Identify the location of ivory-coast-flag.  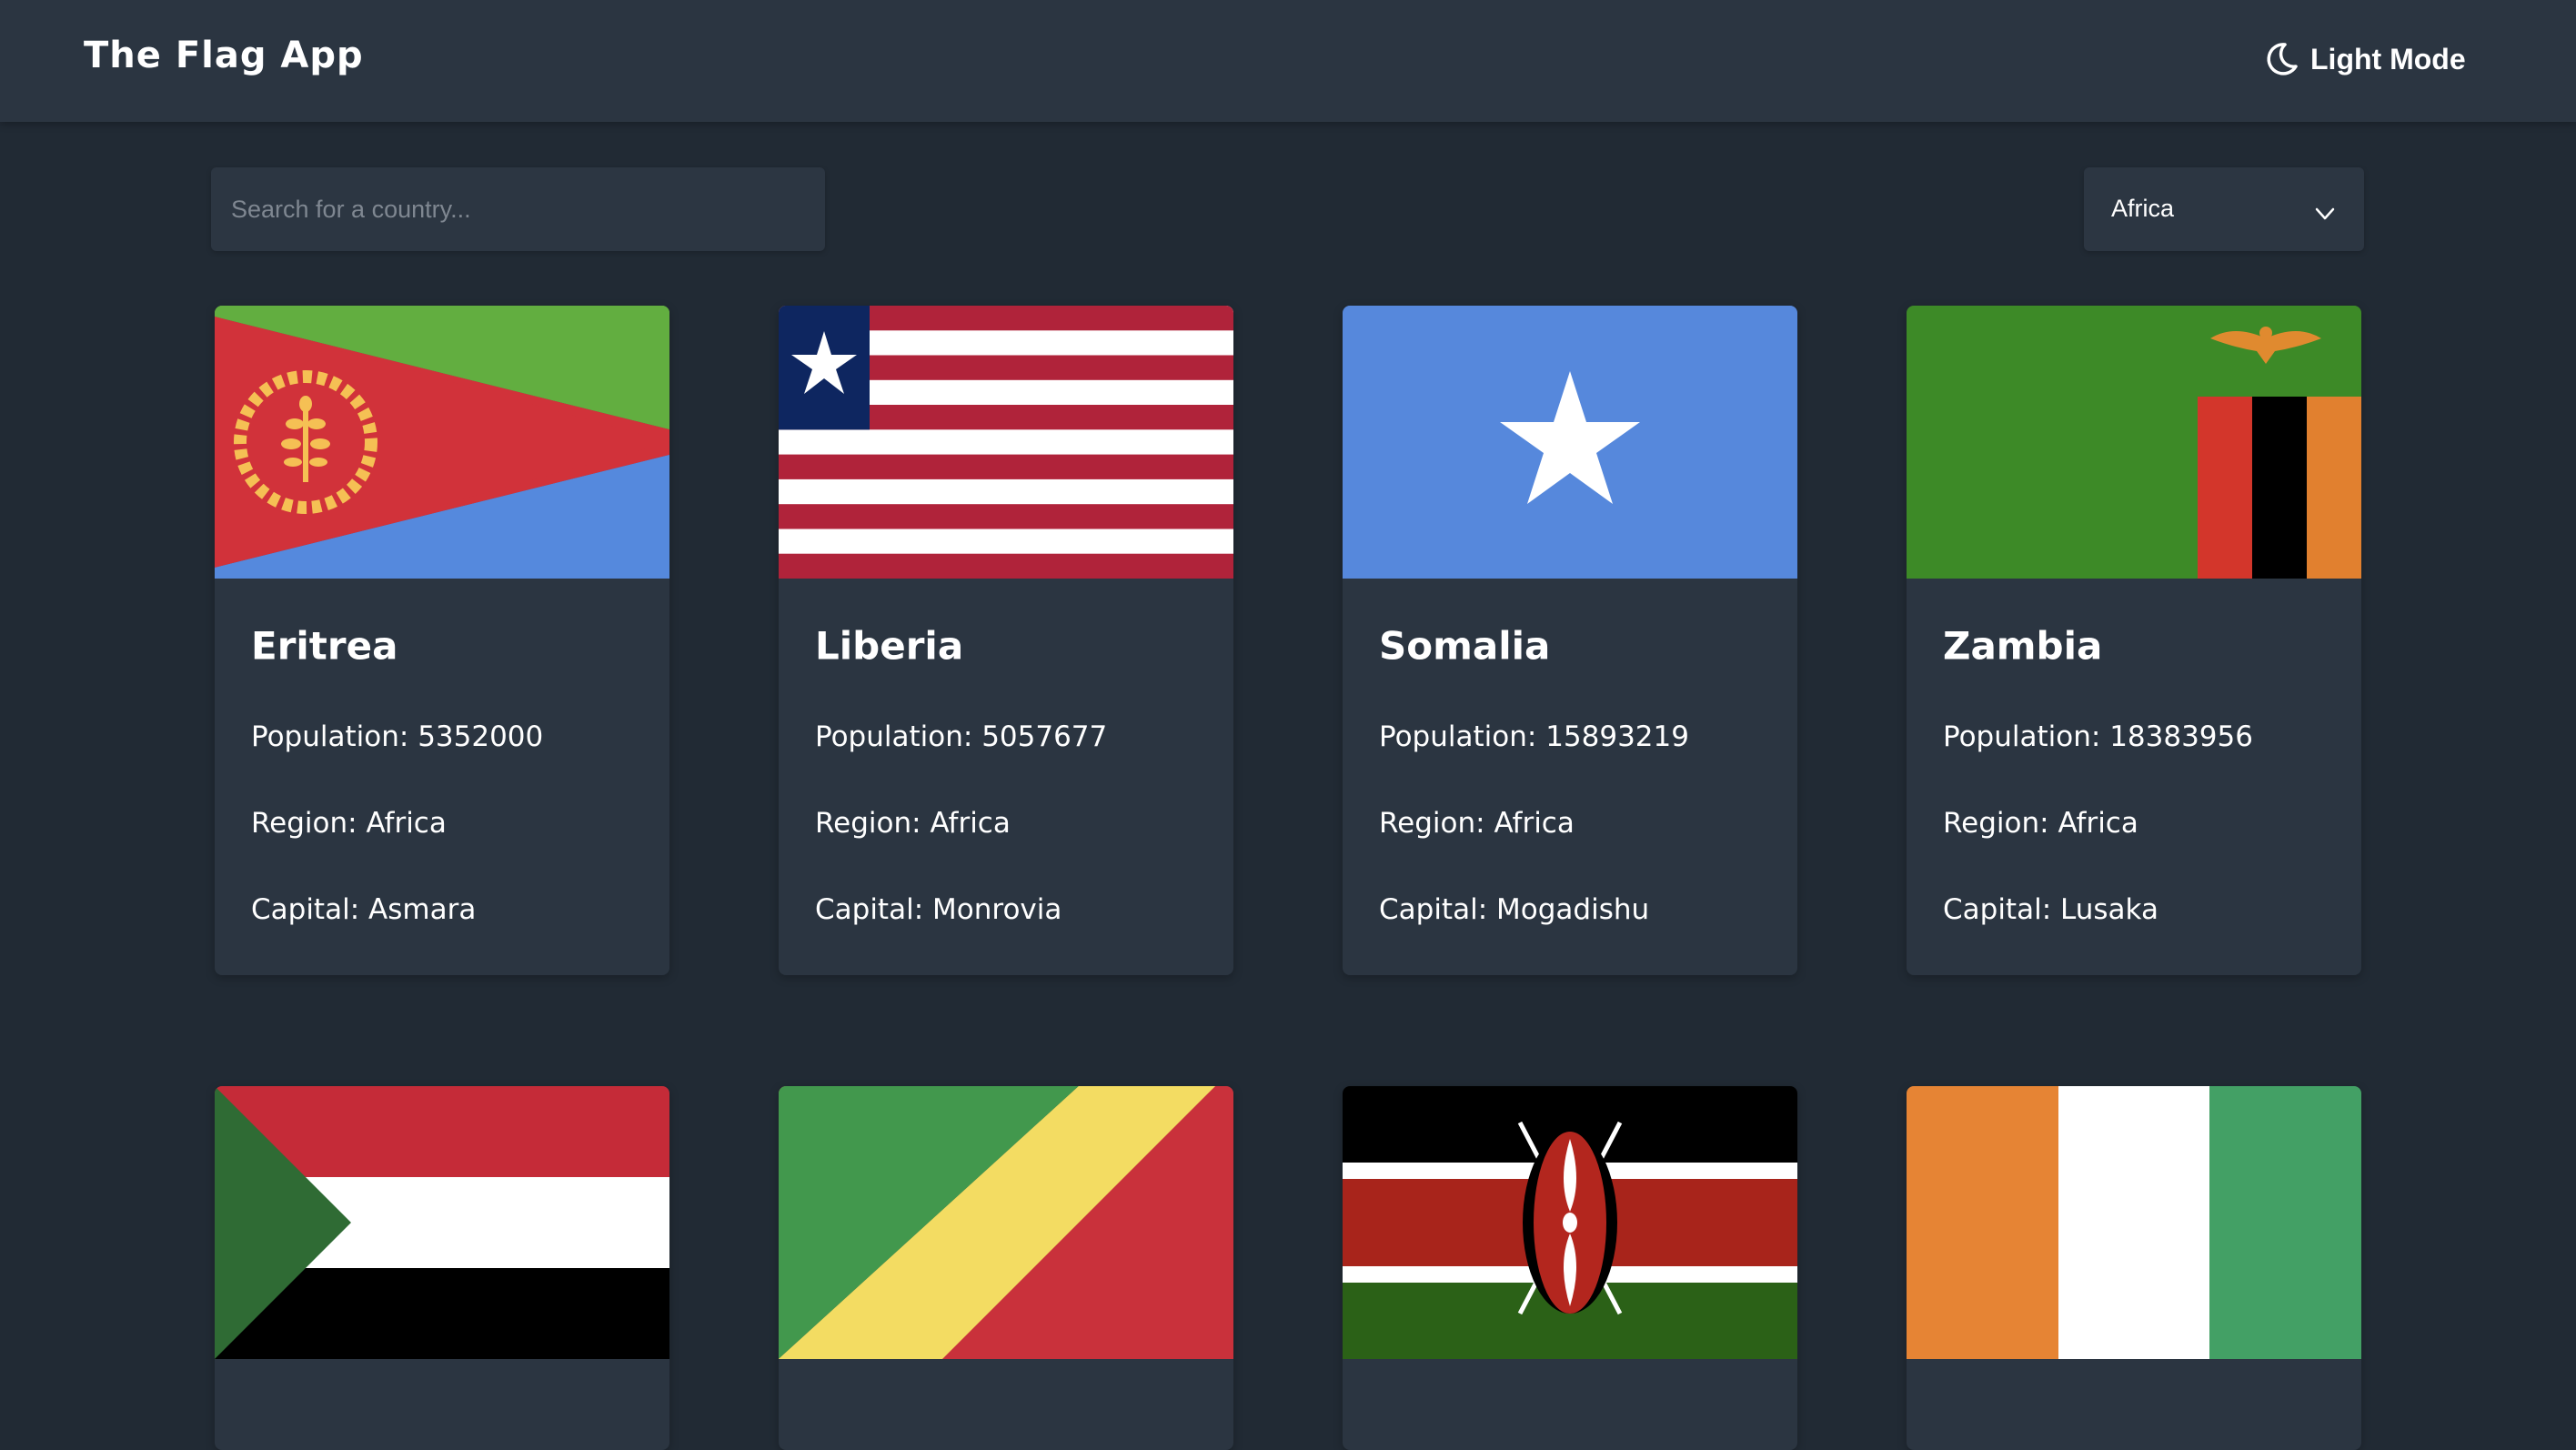
(2134, 1223).